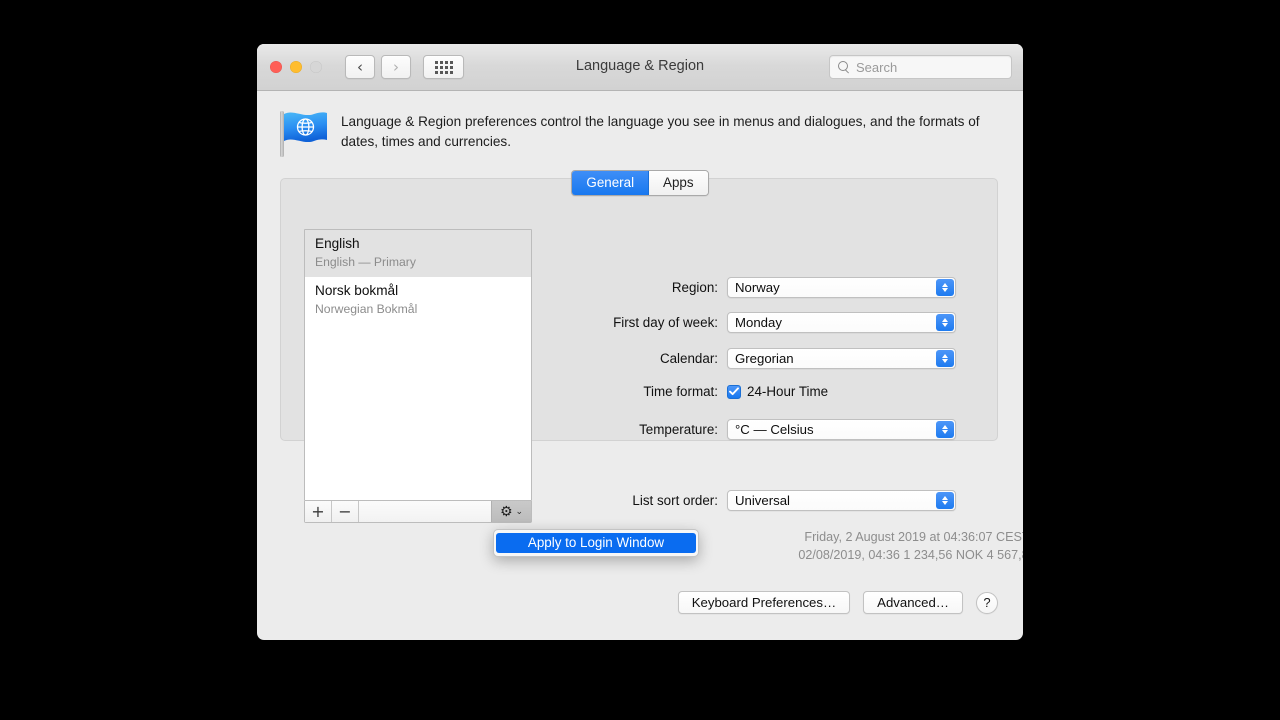 This screenshot has height=720, width=1280. I want to click on window-titlebar: ‹ › Language & Region Search, so click(640, 67).